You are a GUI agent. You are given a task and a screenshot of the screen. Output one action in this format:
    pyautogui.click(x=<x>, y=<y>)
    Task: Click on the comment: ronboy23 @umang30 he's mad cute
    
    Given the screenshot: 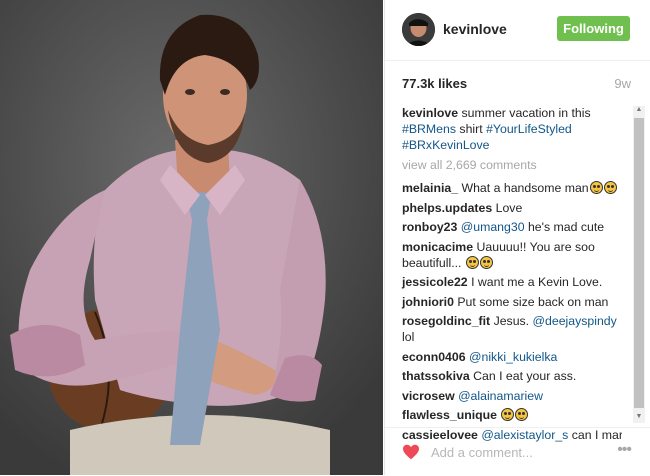 What is the action you would take?
    pyautogui.click(x=512, y=227)
    